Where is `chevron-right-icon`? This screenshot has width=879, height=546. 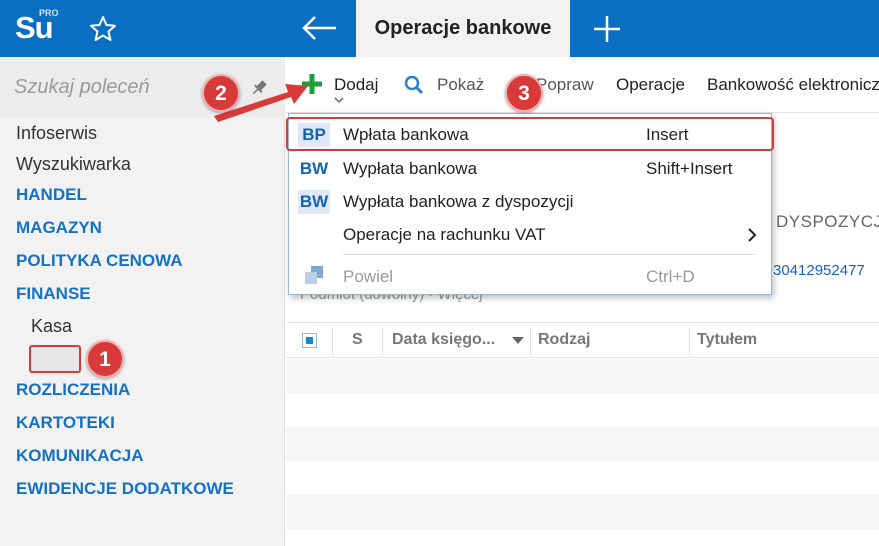
chevron-right-icon is located at coordinates (752, 235).